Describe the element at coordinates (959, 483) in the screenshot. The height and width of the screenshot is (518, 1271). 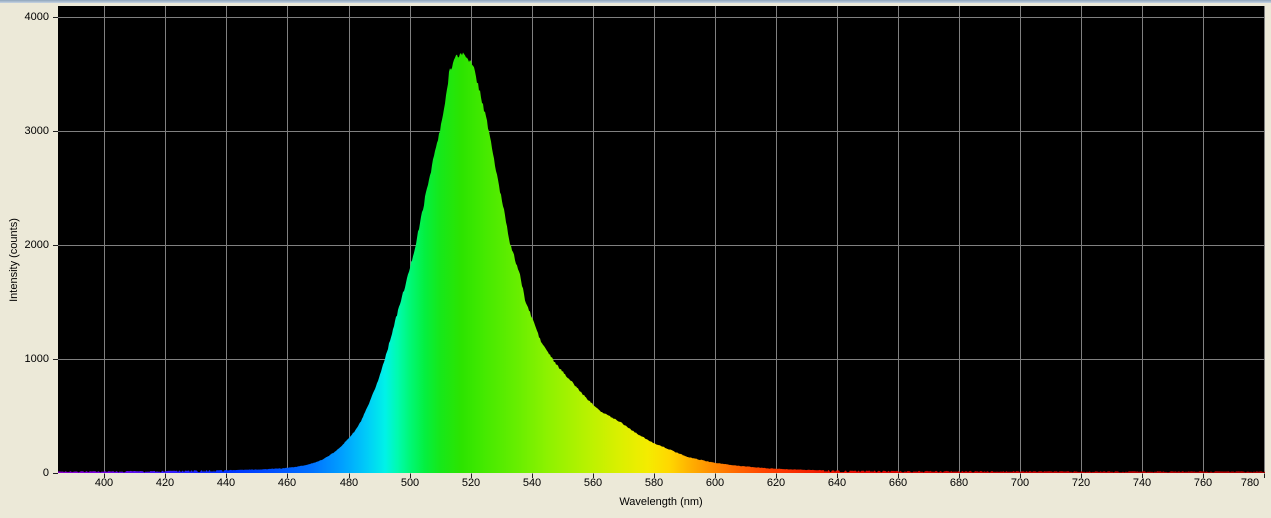
I see `x-tick-label-680: 680` at that location.